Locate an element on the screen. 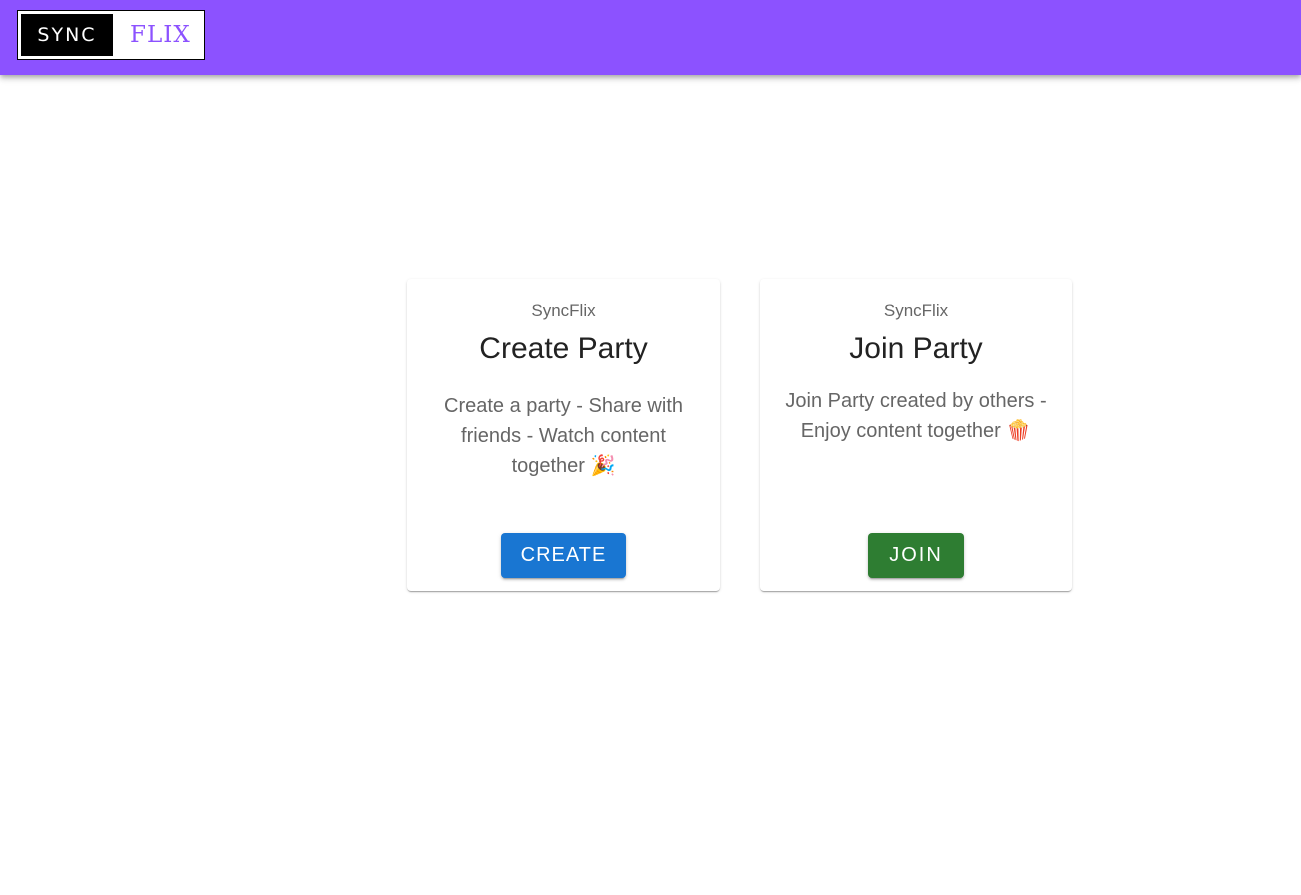 Image resolution: width=1301 pixels, height=895 pixels. logo-flix-text: FLIX is located at coordinates (160, 35).